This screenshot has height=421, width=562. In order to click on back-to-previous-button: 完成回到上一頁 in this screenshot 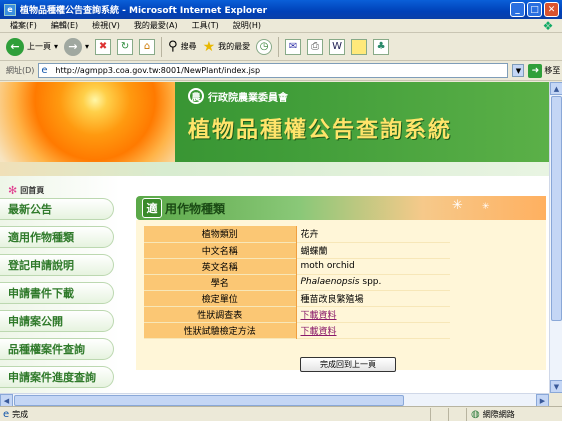, I will do `click(348, 364)`.